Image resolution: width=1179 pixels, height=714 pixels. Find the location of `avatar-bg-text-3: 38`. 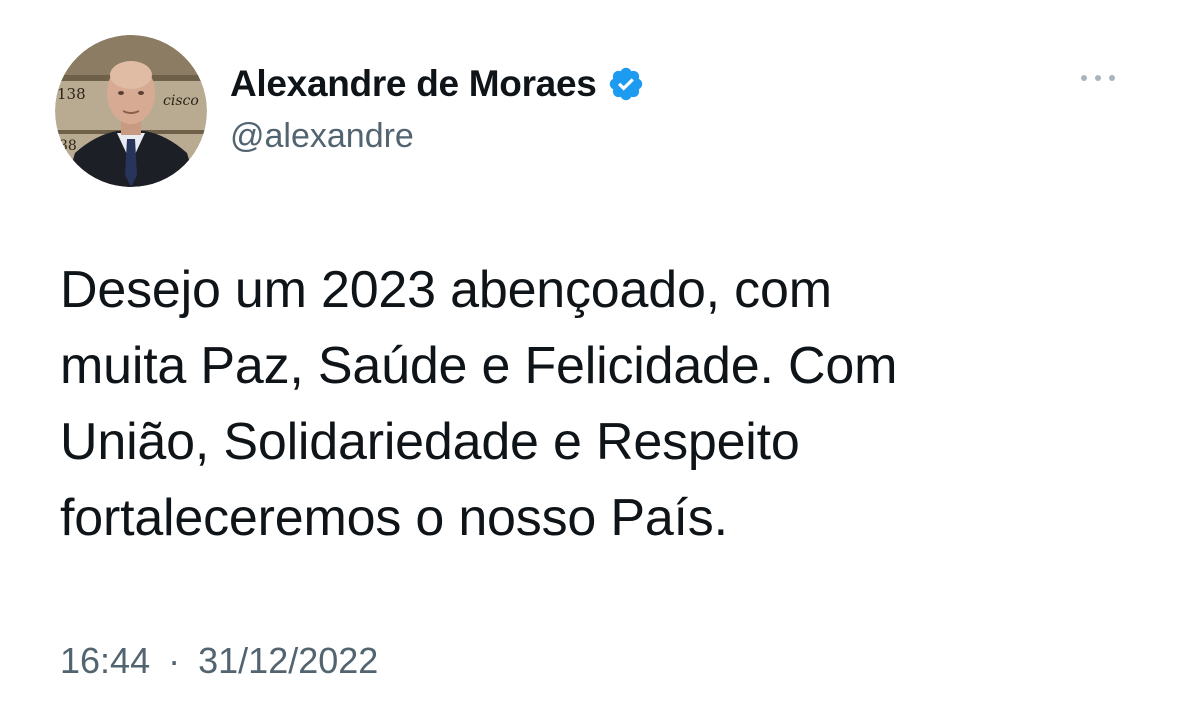

avatar-bg-text-3: 38 is located at coordinates (68, 146).